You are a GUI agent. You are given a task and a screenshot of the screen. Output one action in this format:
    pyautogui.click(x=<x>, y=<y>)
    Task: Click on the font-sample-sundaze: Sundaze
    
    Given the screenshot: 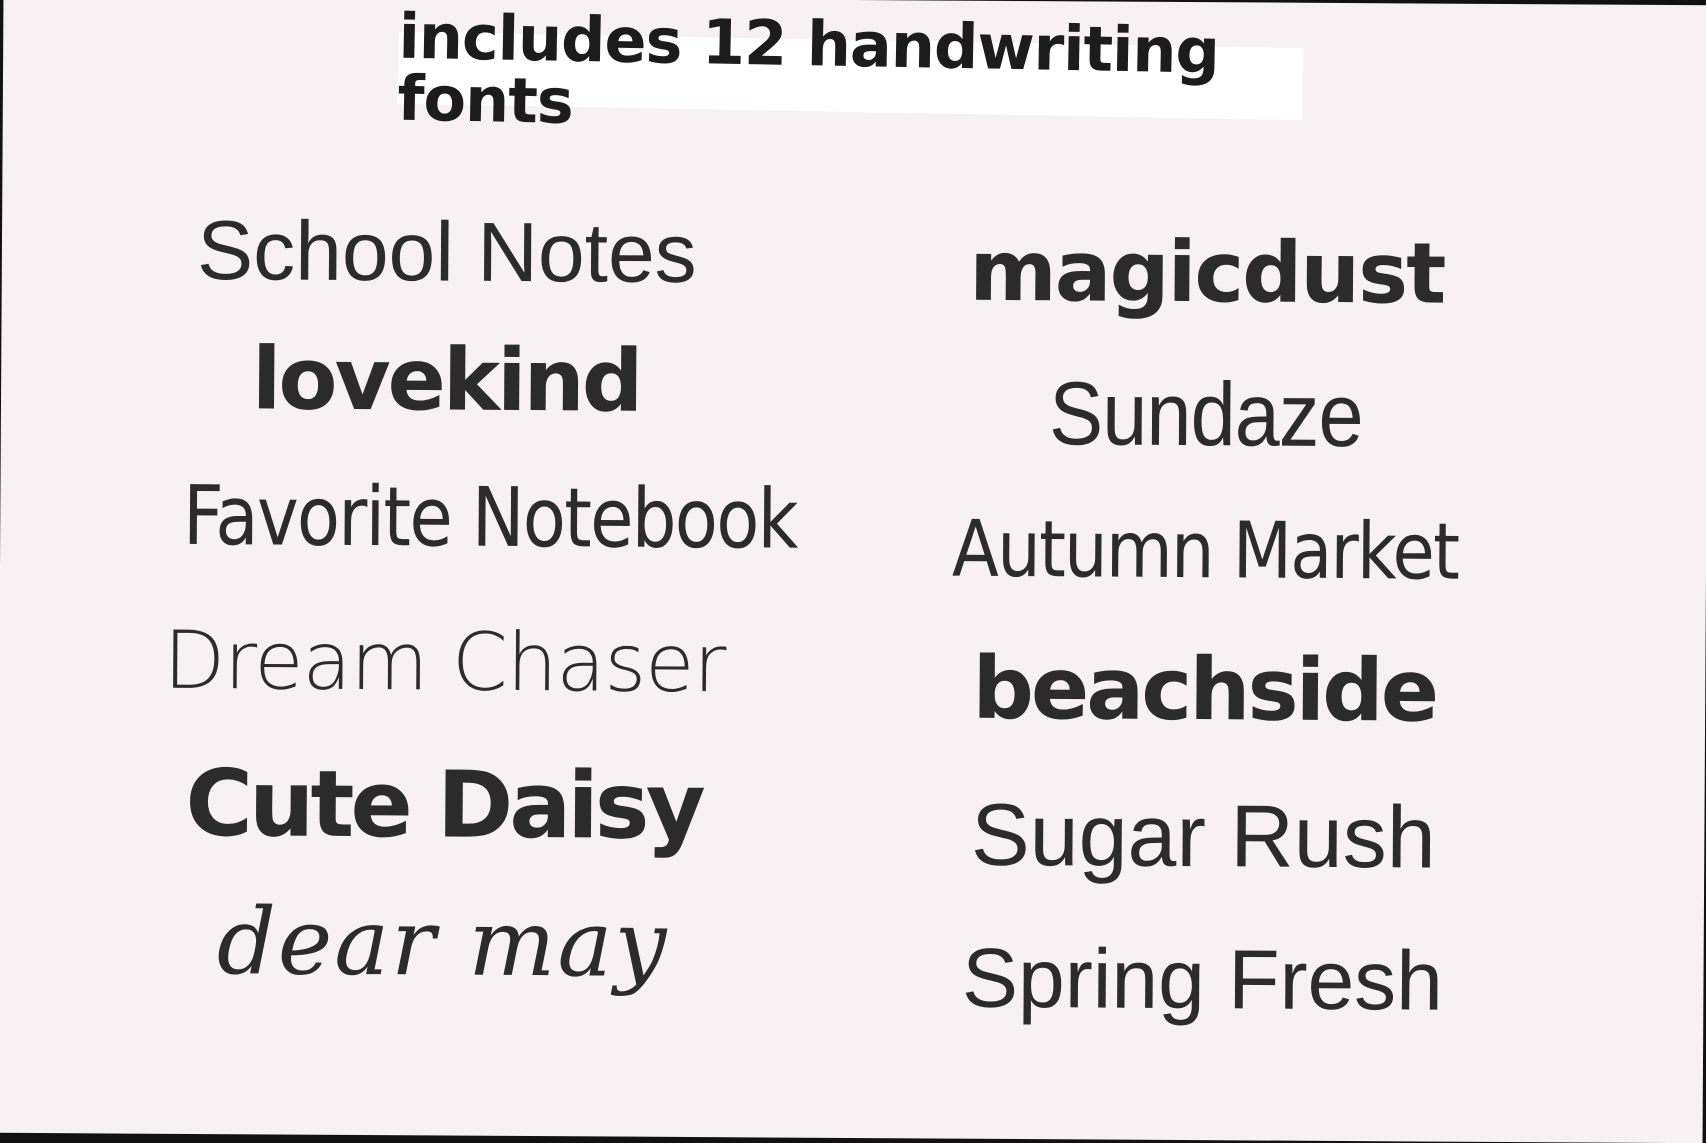 What is the action you would take?
    pyautogui.click(x=1205, y=415)
    